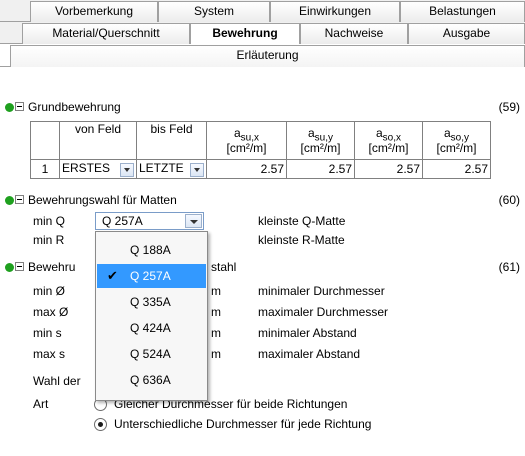 Image resolution: width=525 pixels, height=456 pixels. Describe the element at coordinates (151, 328) in the screenshot. I see `dropdown-option: Q 424A` at that location.